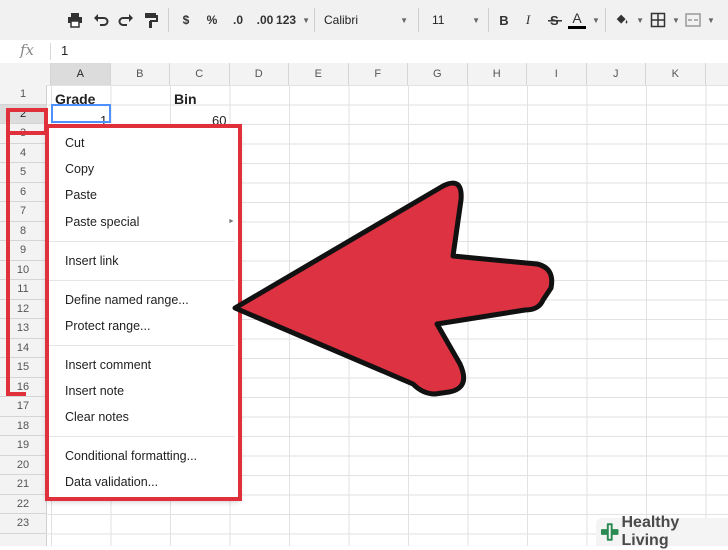 The image size is (728, 550). What do you see at coordinates (140, 74) in the screenshot?
I see `column-header-b: B` at bounding box center [140, 74].